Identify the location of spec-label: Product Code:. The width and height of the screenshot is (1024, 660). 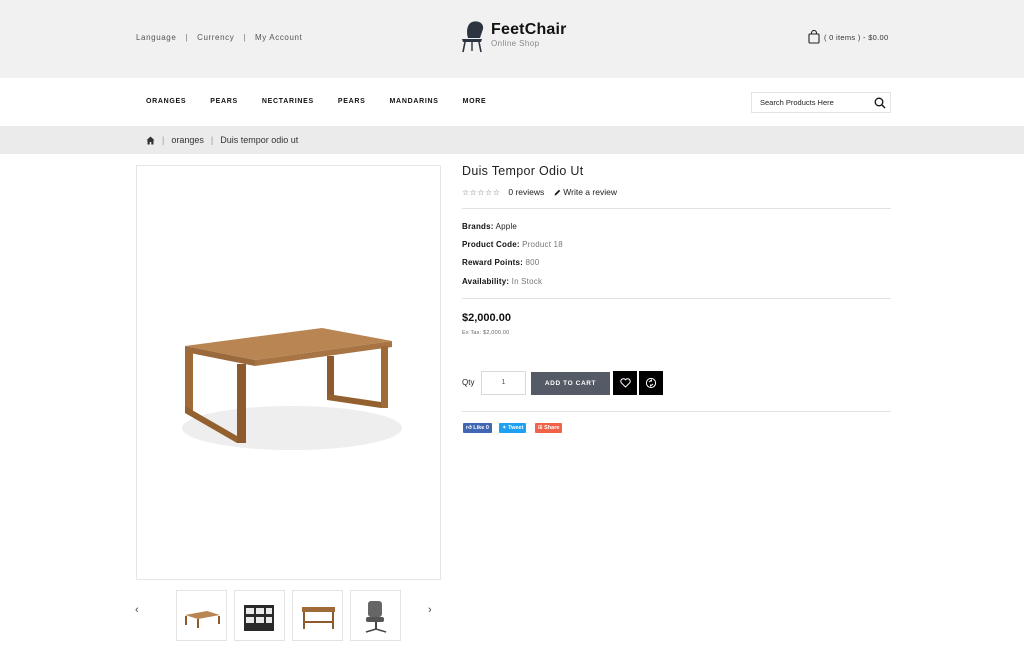
(491, 244).